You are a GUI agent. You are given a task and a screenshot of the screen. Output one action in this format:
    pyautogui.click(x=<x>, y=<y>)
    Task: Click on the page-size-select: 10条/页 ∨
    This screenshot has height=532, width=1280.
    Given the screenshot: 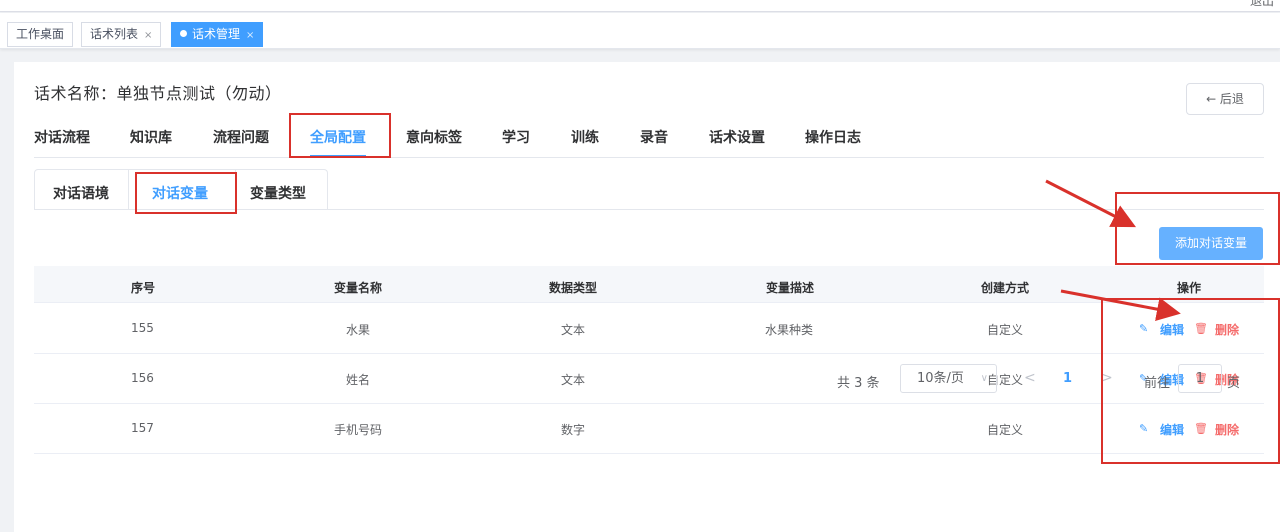 What is the action you would take?
    pyautogui.click(x=948, y=378)
    